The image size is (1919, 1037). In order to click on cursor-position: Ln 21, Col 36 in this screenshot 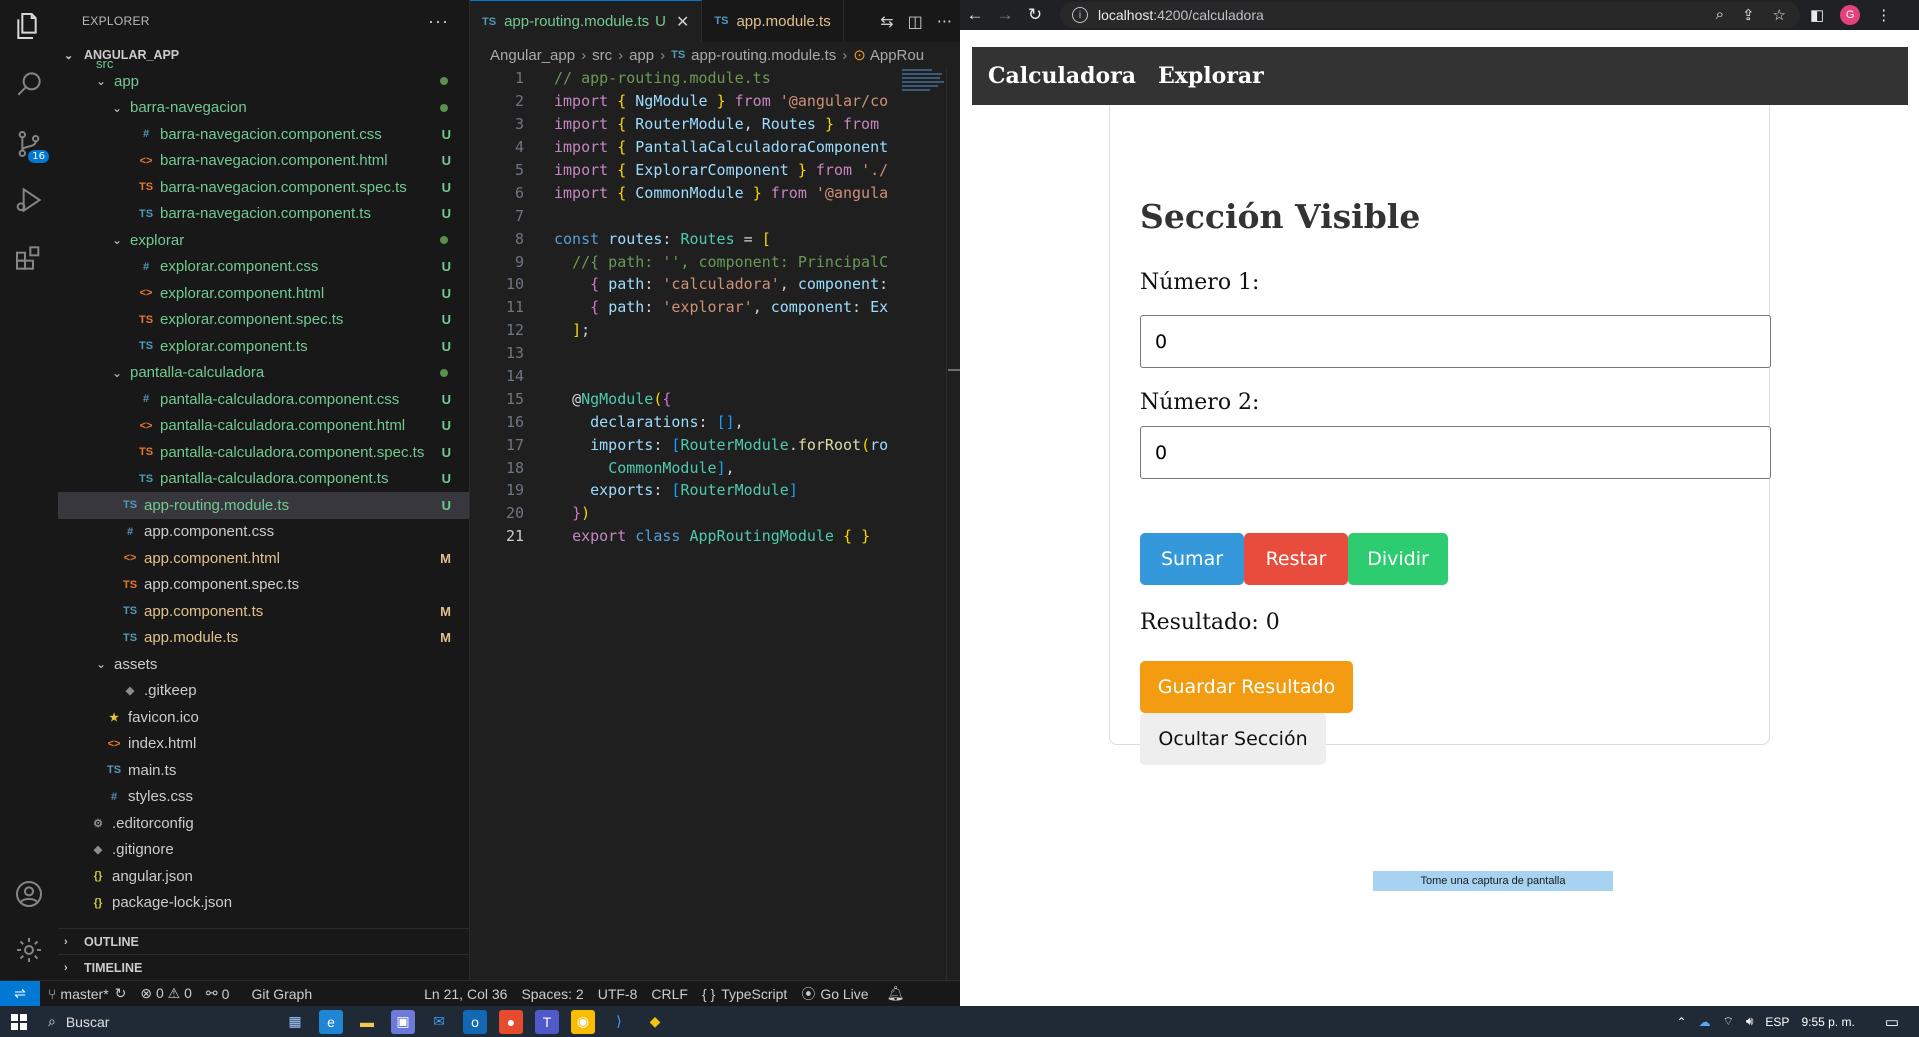, I will do `click(465, 994)`.